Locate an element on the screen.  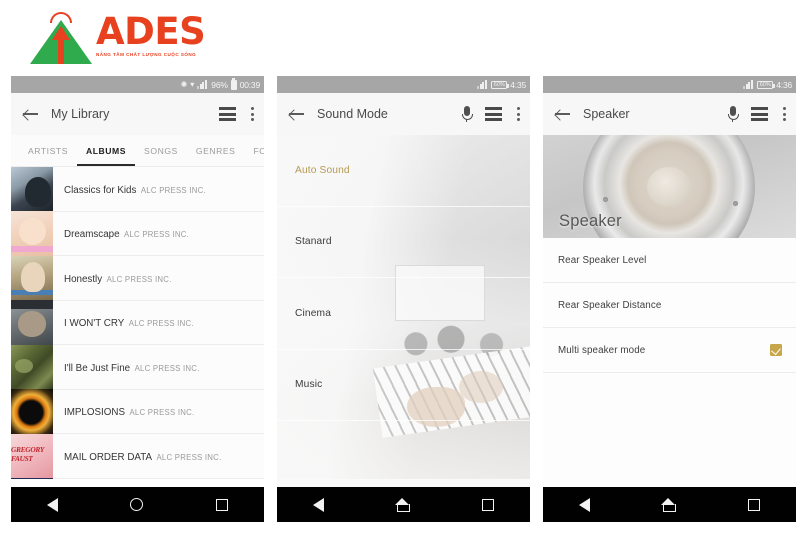
album-title: MAIL ORDER DATA is located at coordinates (108, 457).